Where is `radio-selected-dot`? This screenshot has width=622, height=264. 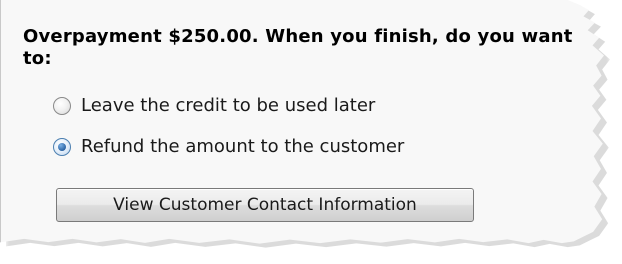 radio-selected-dot is located at coordinates (62, 147).